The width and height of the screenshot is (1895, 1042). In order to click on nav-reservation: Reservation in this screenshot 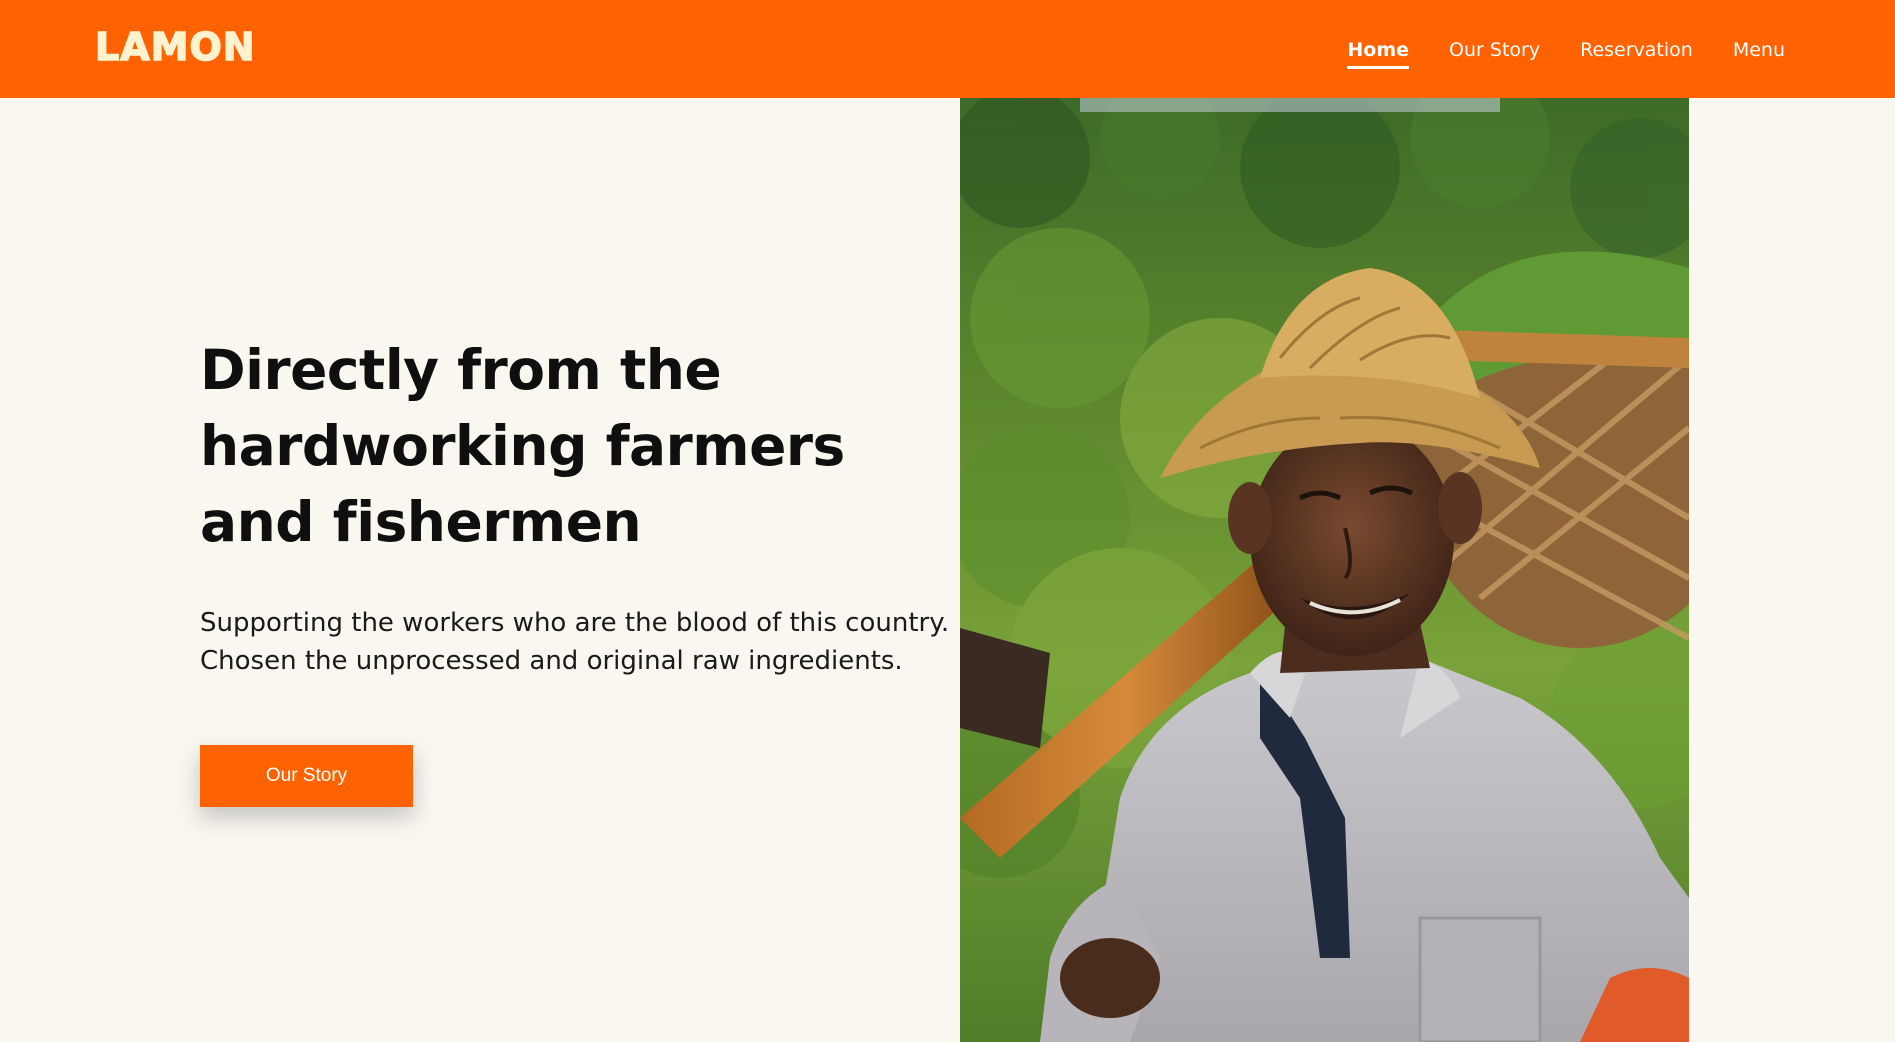, I will do `click(1636, 52)`.